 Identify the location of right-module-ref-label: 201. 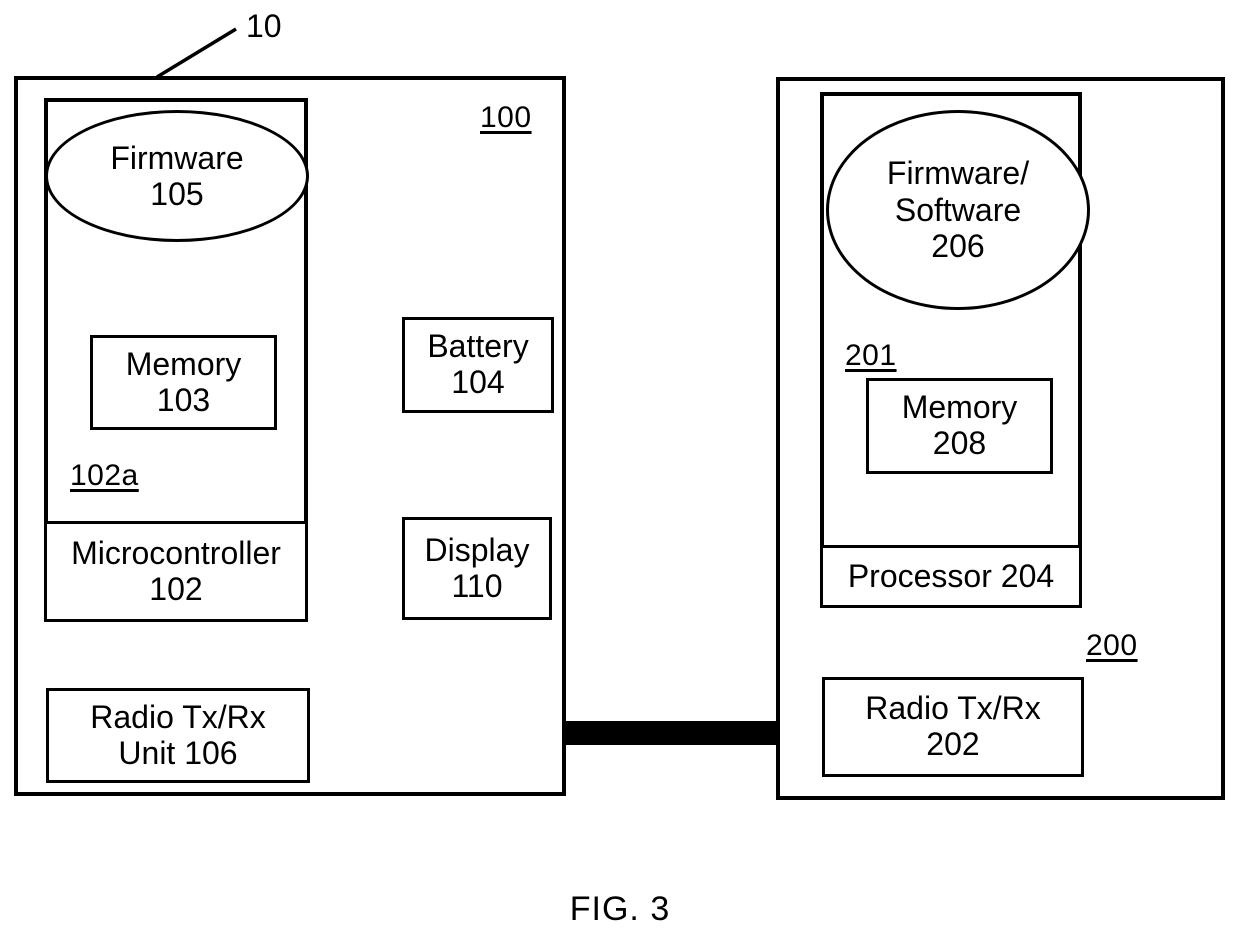
(871, 355).